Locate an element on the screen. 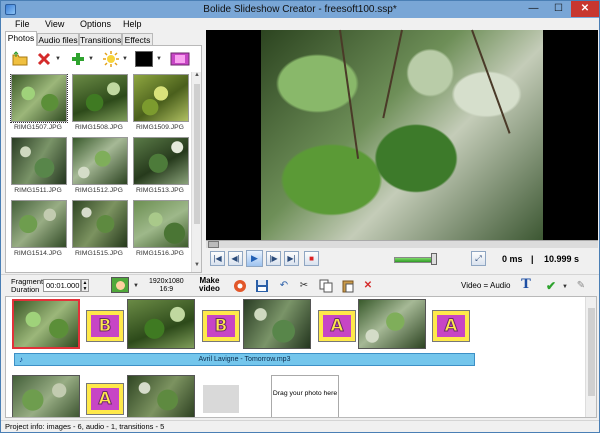 Image resolution: width=600 pixels, height=433 pixels. effects-sun-icon is located at coordinates (111, 59).